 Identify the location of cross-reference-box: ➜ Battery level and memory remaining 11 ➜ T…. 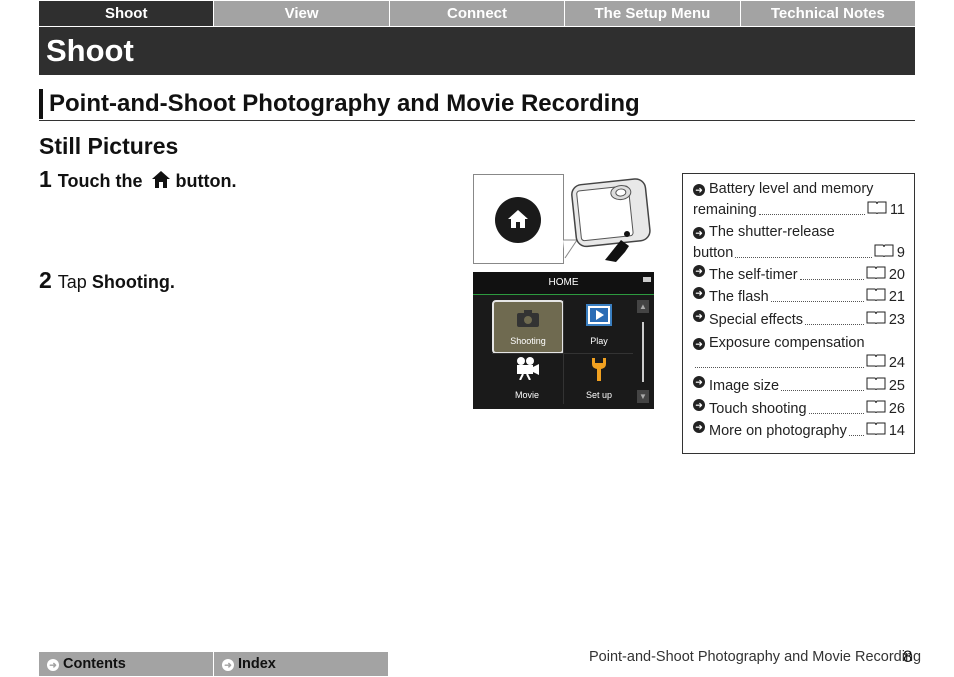
(798, 313).